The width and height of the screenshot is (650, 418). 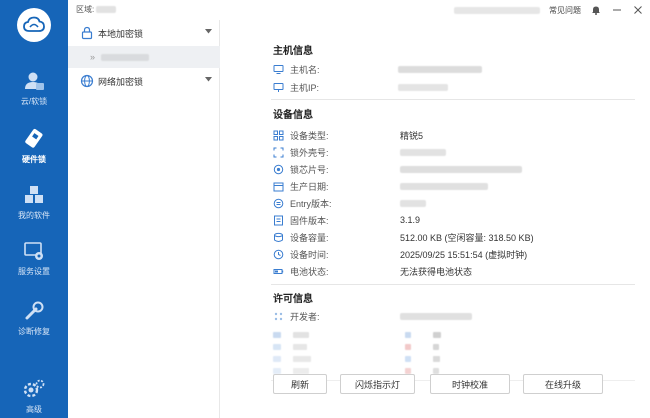 I want to click on clock-icon, so click(x=278, y=254).